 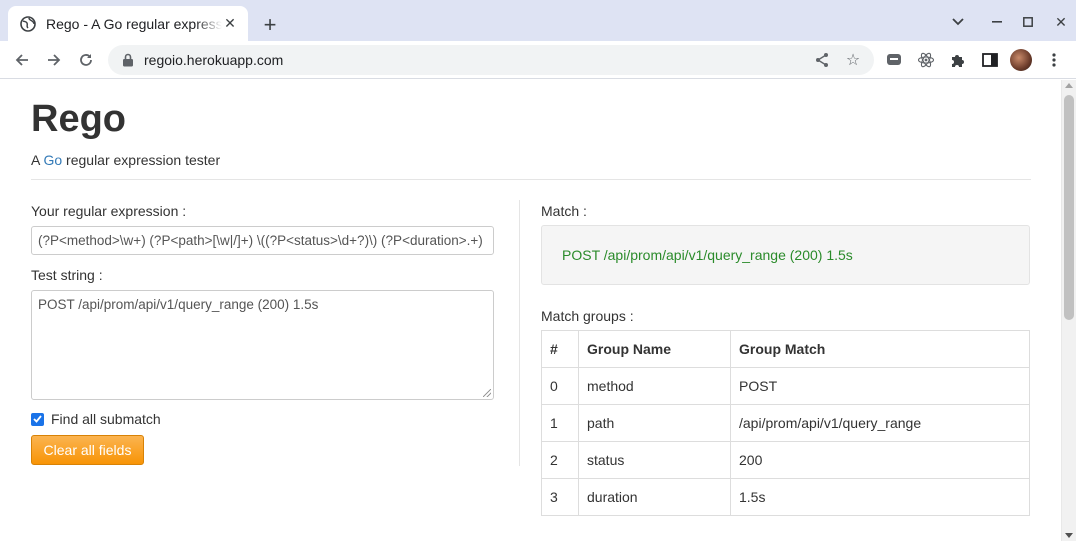 I want to click on find-all-row: Find all submatch, so click(x=96, y=419).